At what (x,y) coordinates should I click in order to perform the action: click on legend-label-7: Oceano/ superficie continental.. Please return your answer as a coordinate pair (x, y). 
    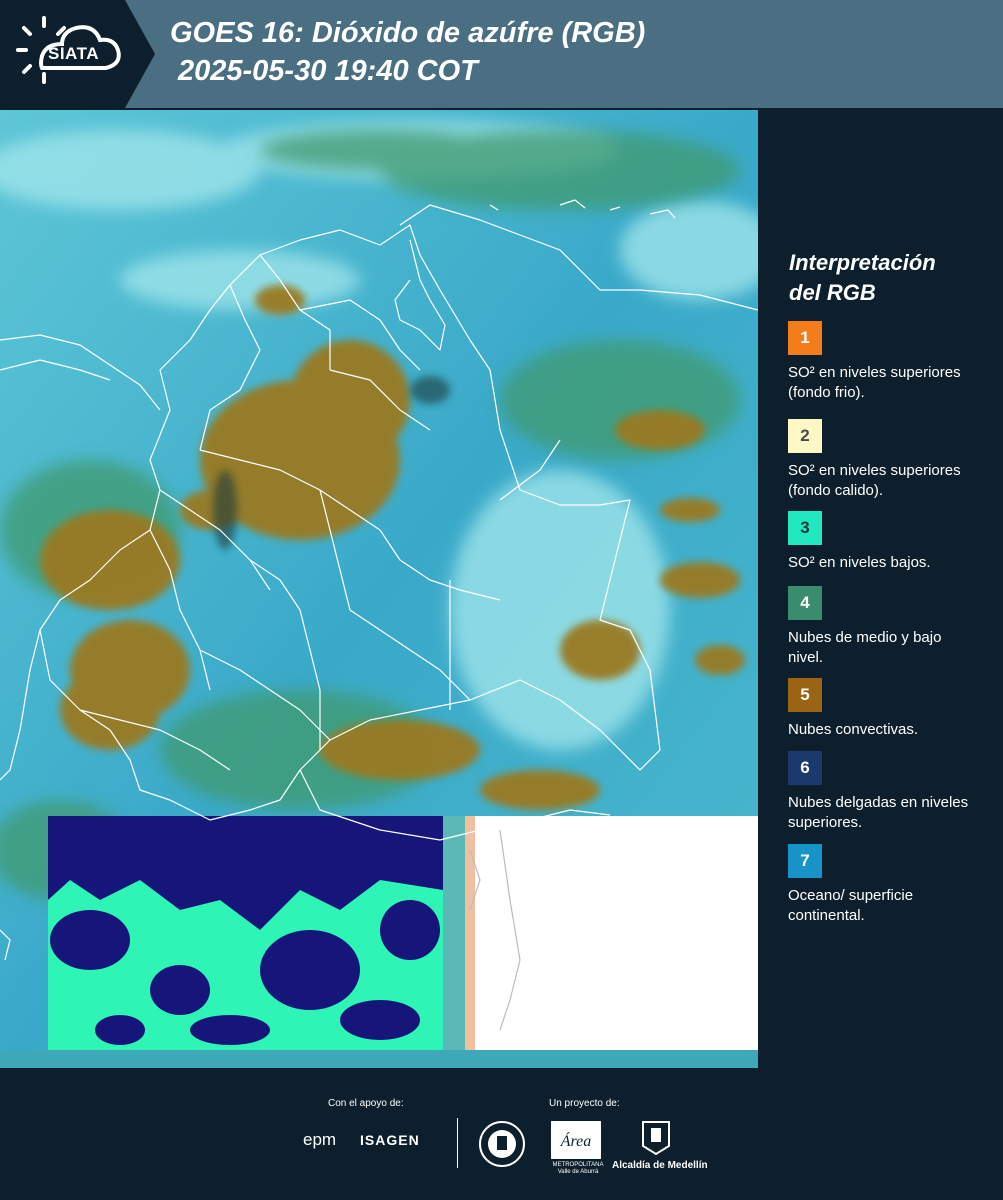
    Looking at the image, I should click on (851, 905).